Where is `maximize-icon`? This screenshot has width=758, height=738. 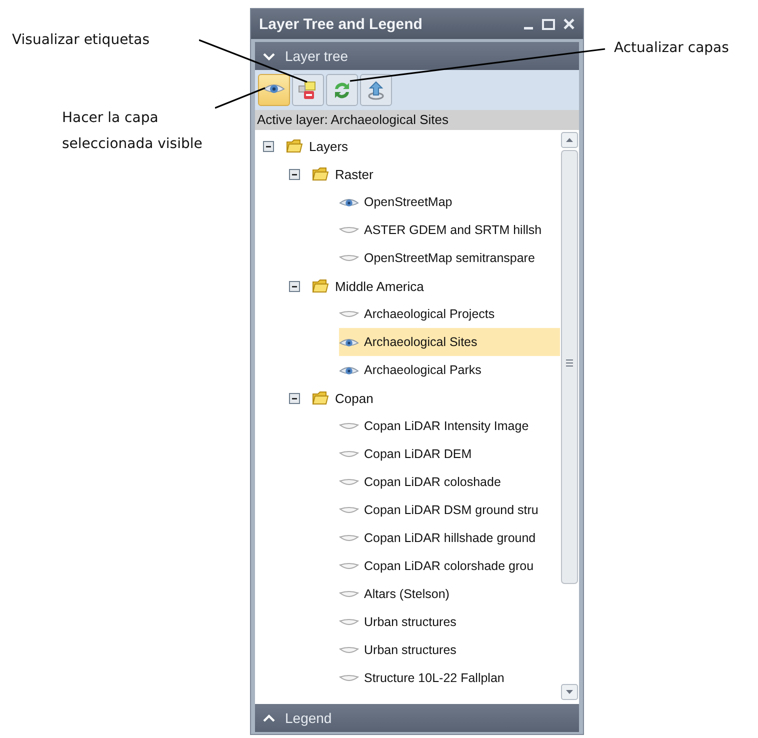
maximize-icon is located at coordinates (548, 24).